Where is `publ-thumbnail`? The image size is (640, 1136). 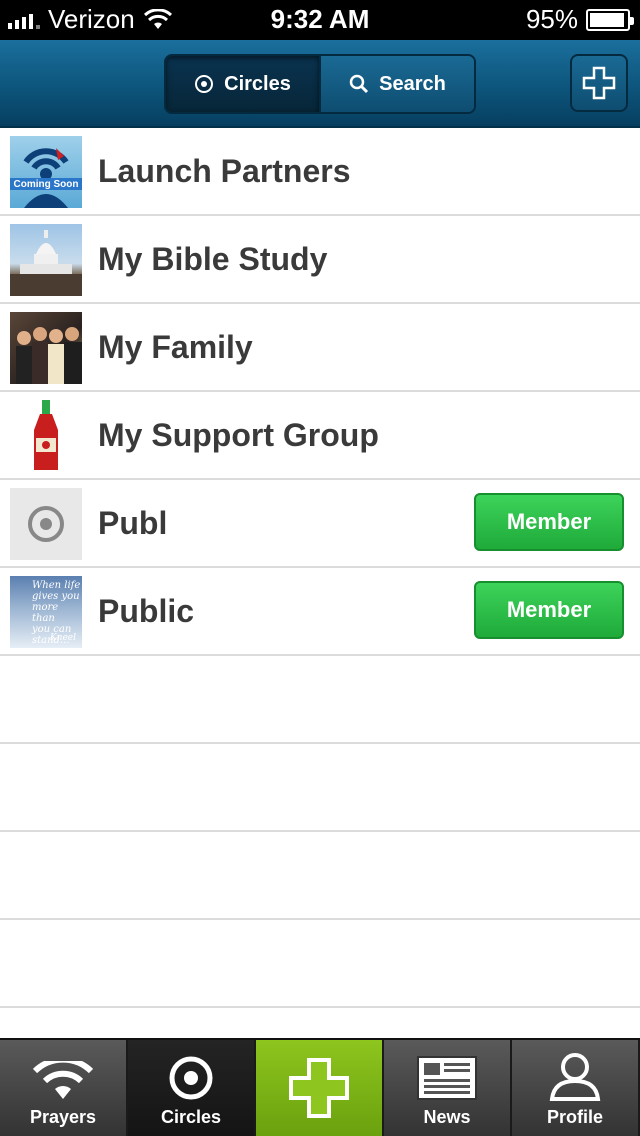 publ-thumbnail is located at coordinates (46, 524).